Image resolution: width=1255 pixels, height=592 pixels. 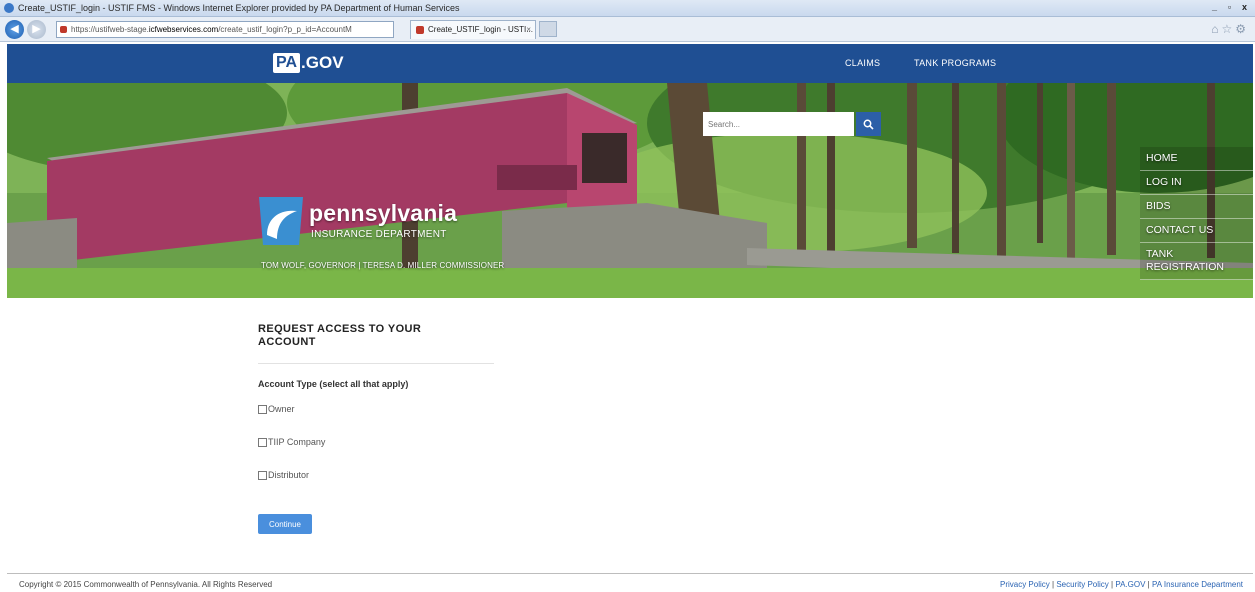 What do you see at coordinates (110, 29) in the screenshot?
I see `url-prefix: https://ustifweb-stage.` at bounding box center [110, 29].